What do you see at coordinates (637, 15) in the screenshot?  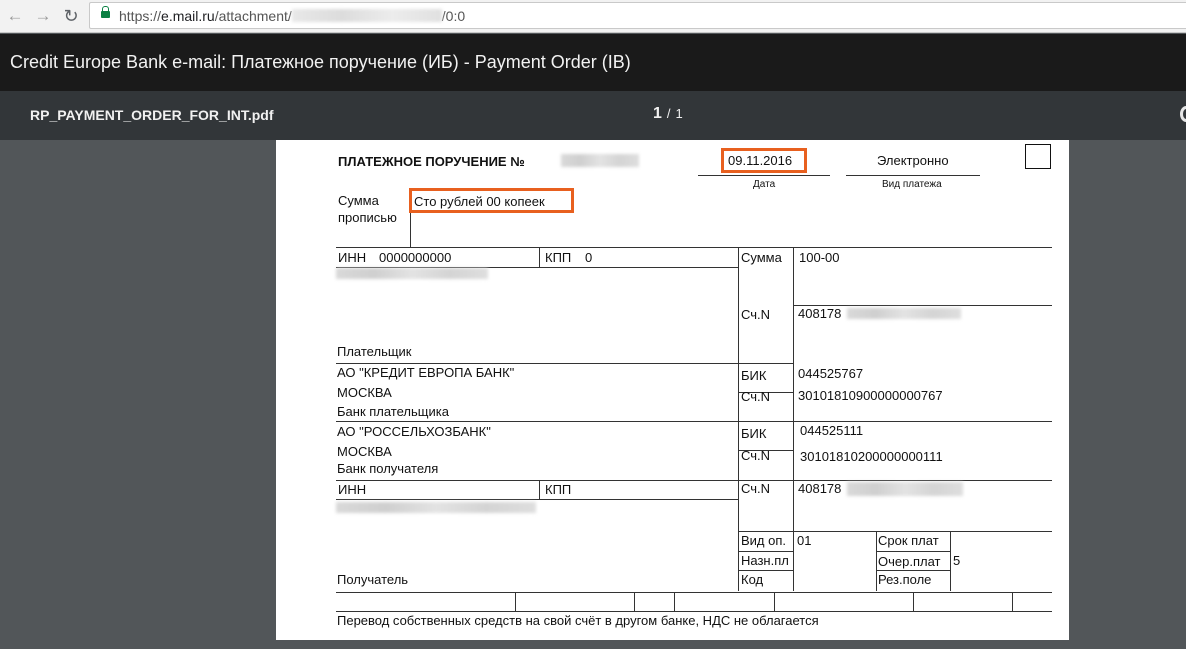 I see `address-bar: https://e.mail.ru/attachment/ /0:0` at bounding box center [637, 15].